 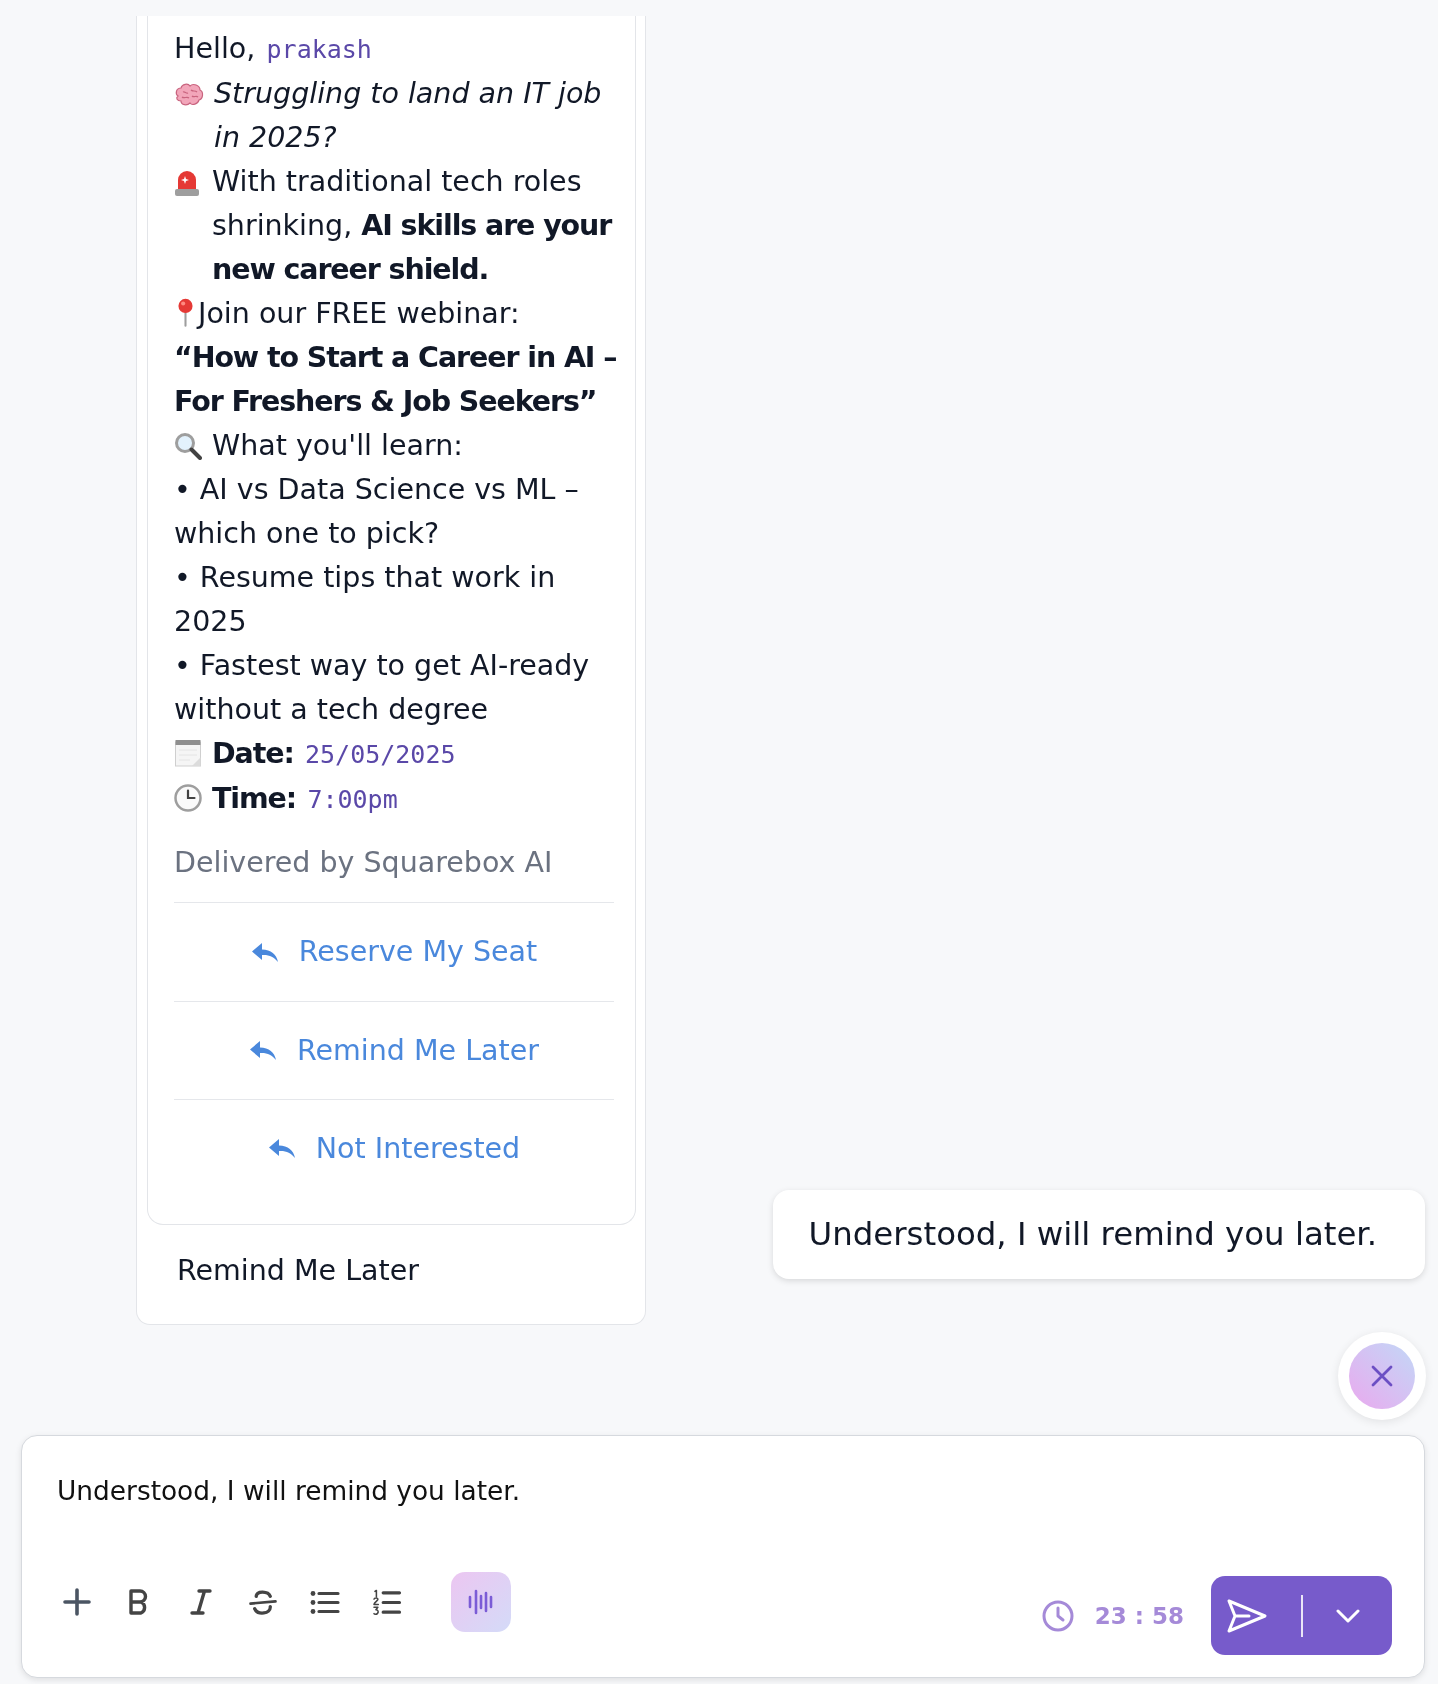 What do you see at coordinates (77, 1602) in the screenshot?
I see `plus-icon` at bounding box center [77, 1602].